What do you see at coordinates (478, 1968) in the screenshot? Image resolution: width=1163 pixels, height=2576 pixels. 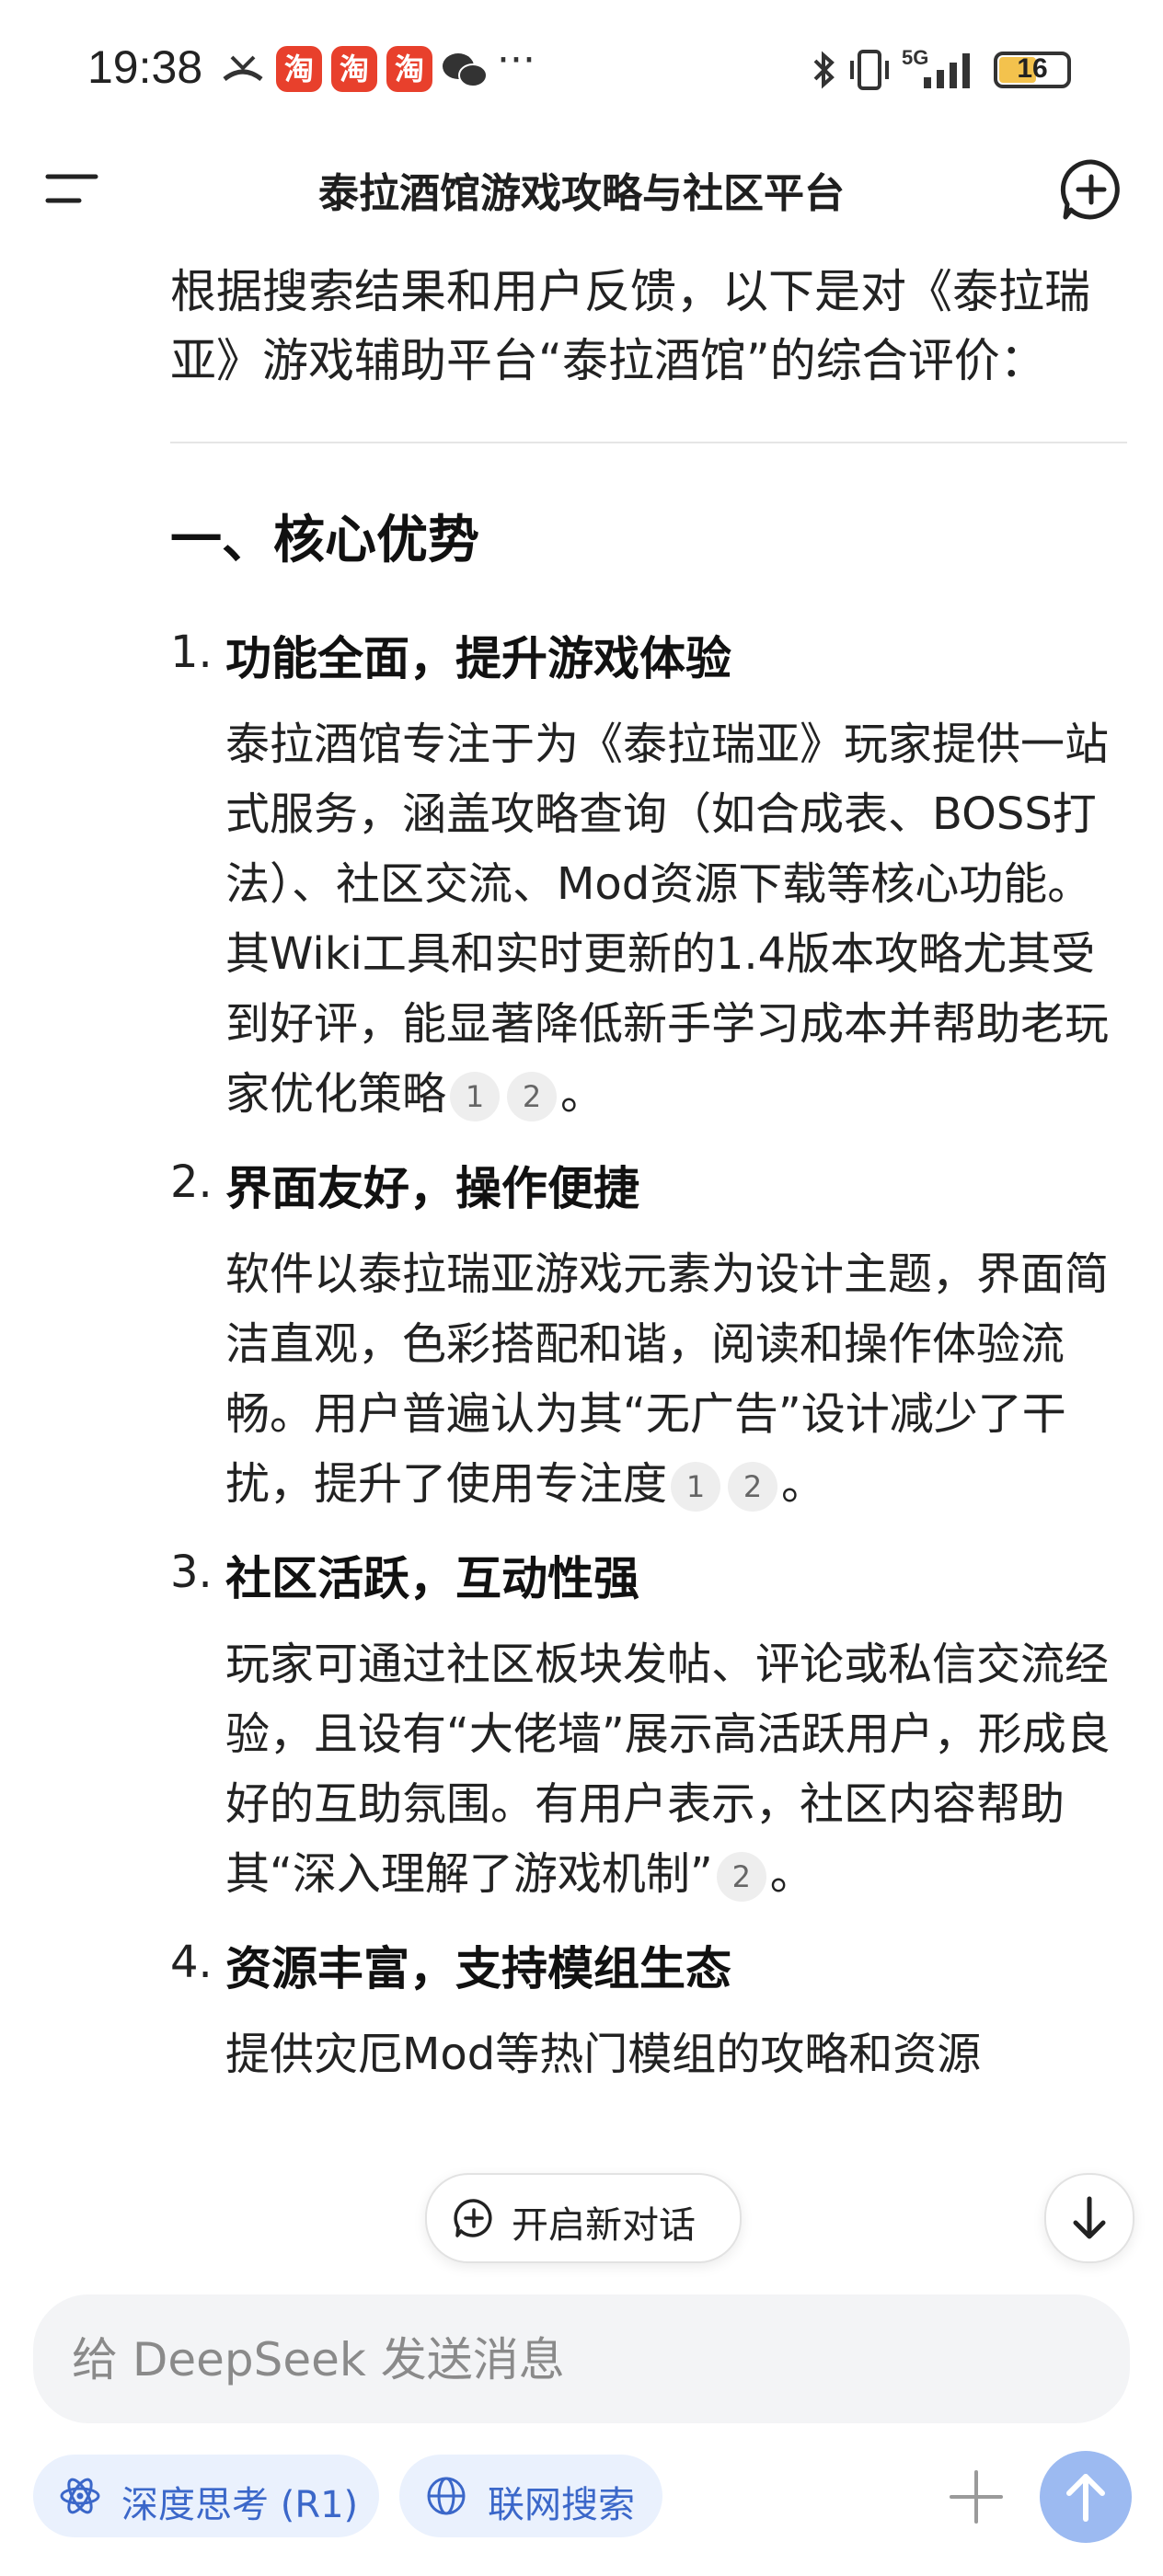 I see `list-item-title: 资源丰富，支持模组生态` at bounding box center [478, 1968].